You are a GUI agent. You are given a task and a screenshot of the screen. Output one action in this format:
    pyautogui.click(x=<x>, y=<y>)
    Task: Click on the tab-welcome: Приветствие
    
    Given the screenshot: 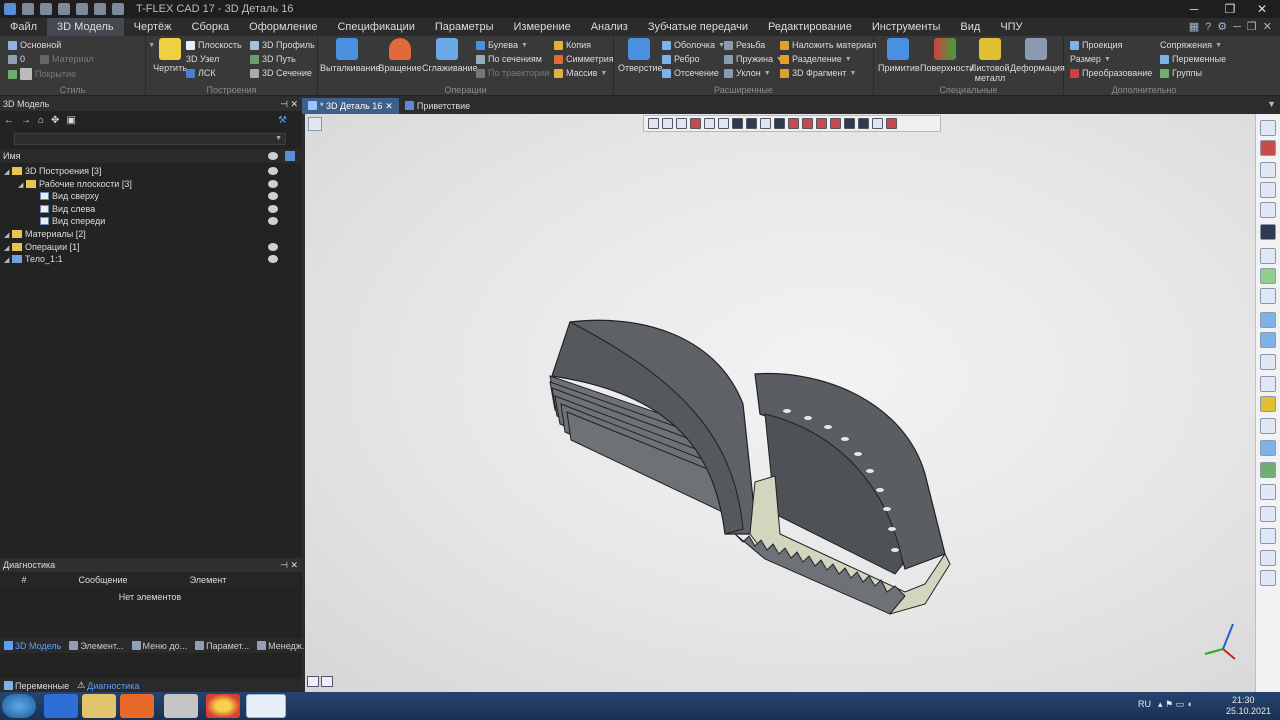 What is the action you would take?
    pyautogui.click(x=437, y=106)
    